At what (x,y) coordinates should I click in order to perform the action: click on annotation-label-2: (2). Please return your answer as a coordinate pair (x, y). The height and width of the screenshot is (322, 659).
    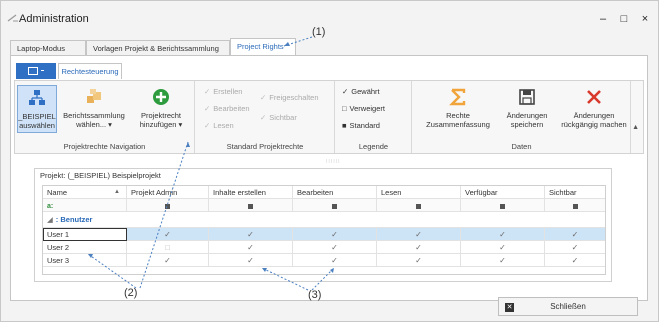
    Looking at the image, I should click on (131, 293).